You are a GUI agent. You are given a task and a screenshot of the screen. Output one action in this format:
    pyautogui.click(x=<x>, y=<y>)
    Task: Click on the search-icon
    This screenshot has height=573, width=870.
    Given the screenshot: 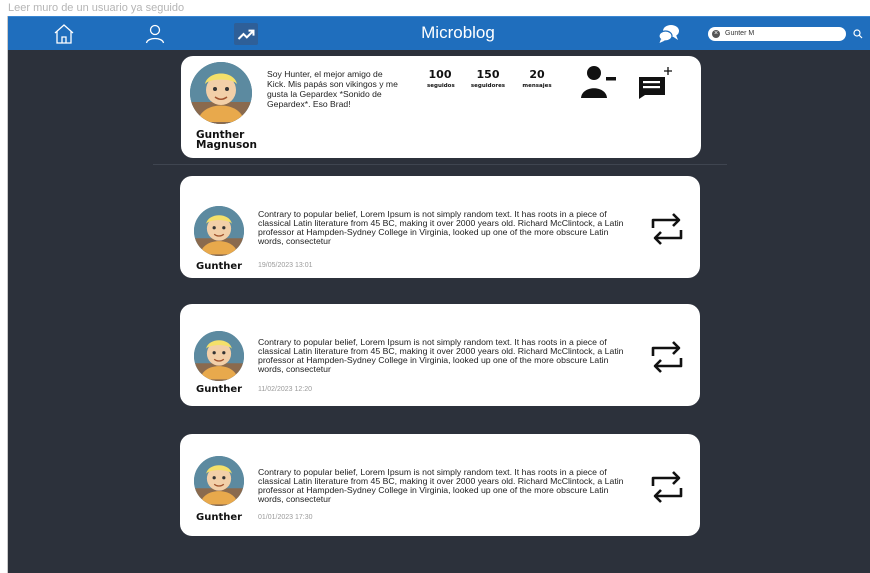 What is the action you would take?
    pyautogui.click(x=858, y=34)
    